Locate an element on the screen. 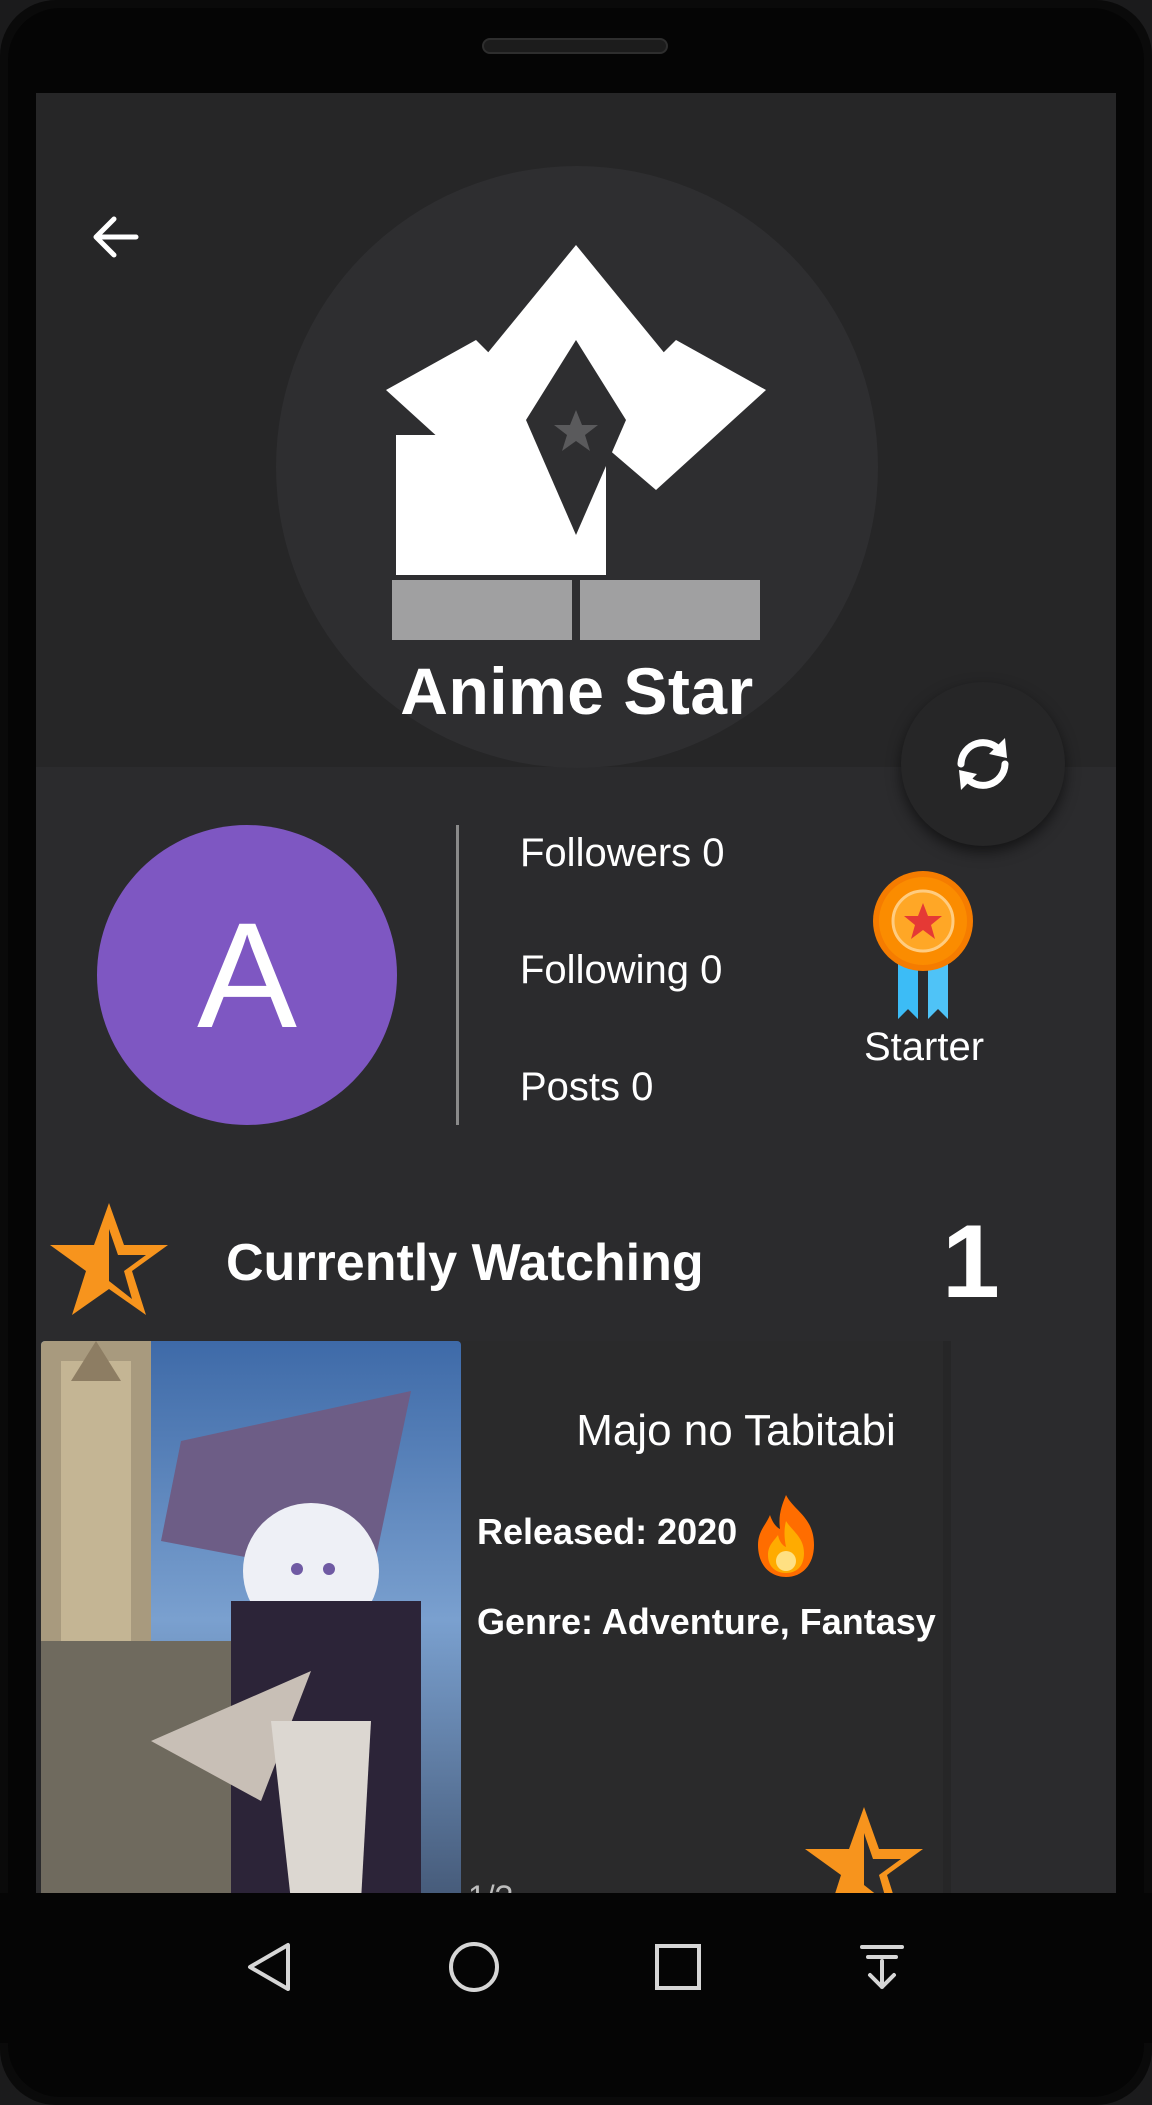  stats-divider is located at coordinates (457, 975).